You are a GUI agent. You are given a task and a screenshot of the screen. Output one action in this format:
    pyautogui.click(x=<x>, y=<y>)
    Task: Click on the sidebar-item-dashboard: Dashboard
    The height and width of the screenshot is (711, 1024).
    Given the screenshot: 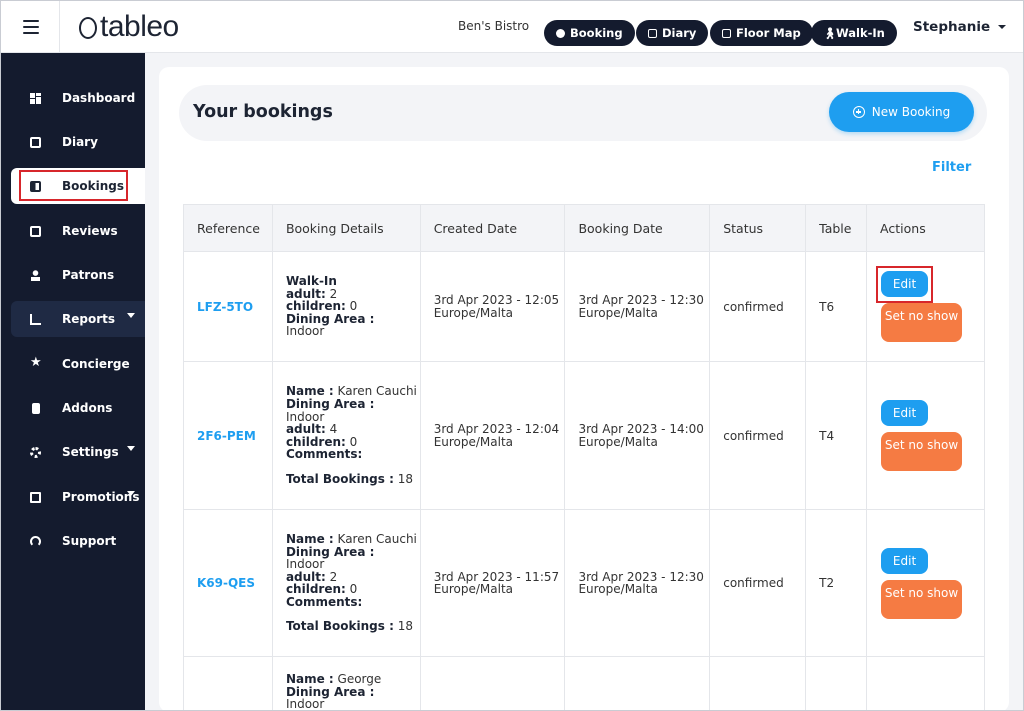 What is the action you would take?
    pyautogui.click(x=78, y=98)
    